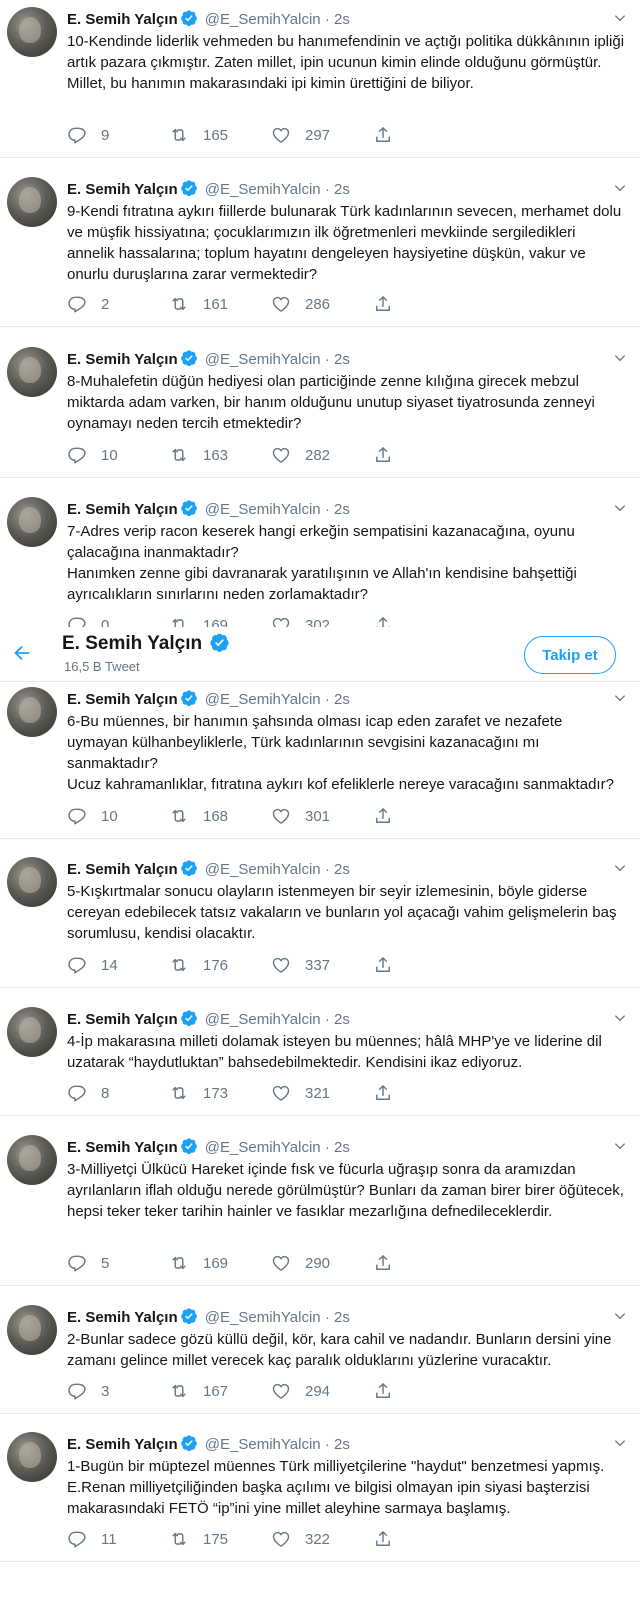  I want to click on like-button: 282, so click(322, 455).